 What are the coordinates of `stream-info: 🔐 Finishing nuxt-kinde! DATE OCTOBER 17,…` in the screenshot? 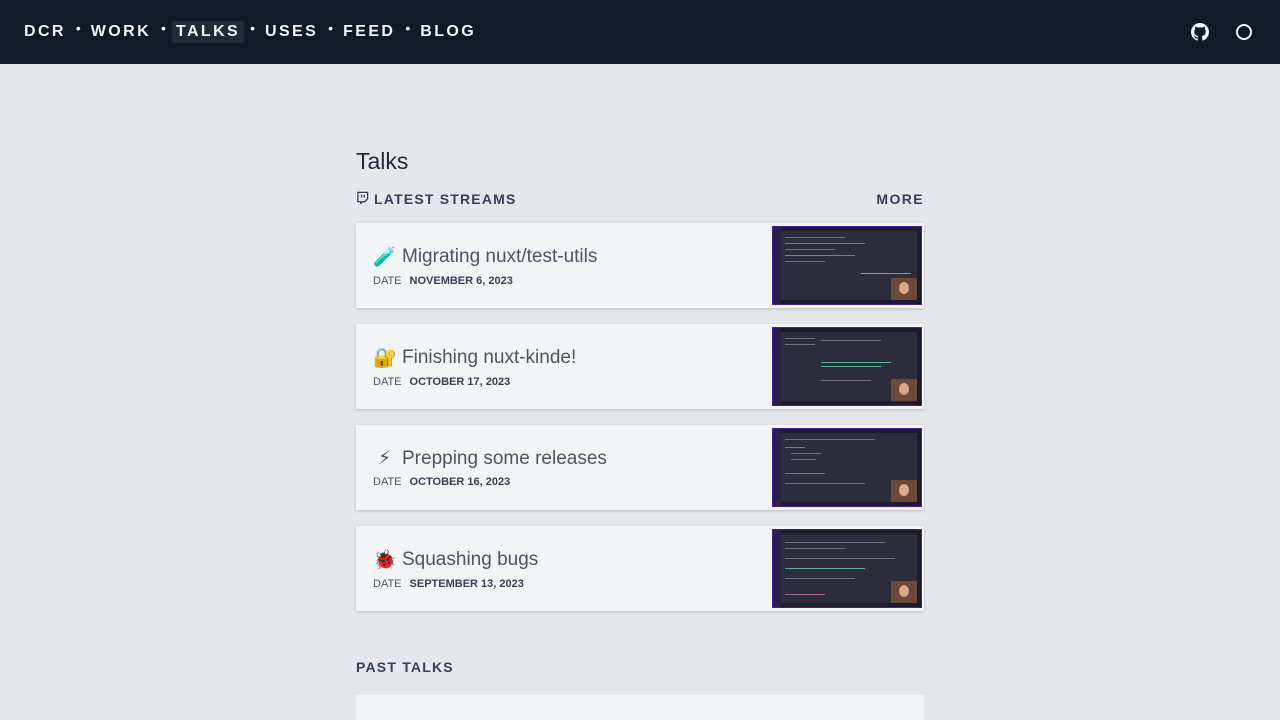 It's located at (474, 367).